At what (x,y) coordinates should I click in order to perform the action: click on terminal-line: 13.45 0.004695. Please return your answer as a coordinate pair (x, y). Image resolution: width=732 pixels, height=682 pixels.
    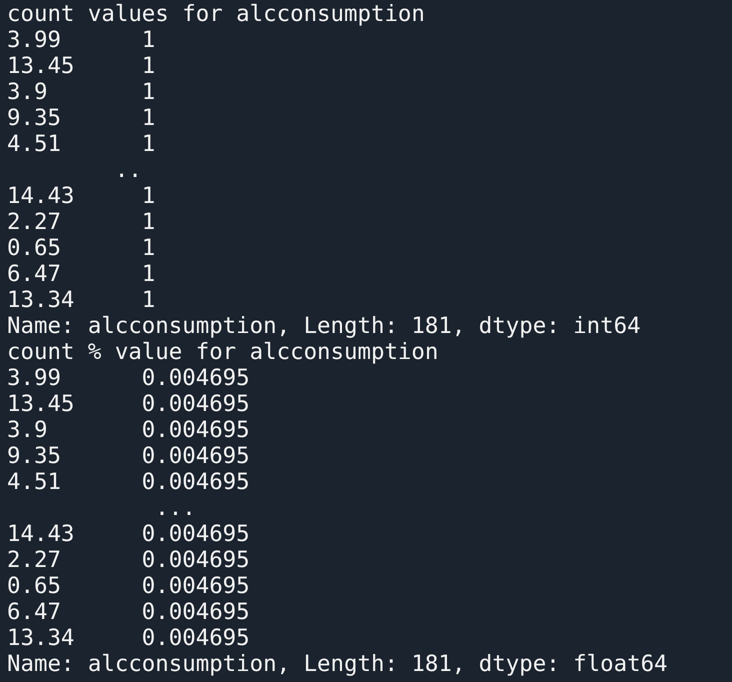
    Looking at the image, I should click on (128, 404).